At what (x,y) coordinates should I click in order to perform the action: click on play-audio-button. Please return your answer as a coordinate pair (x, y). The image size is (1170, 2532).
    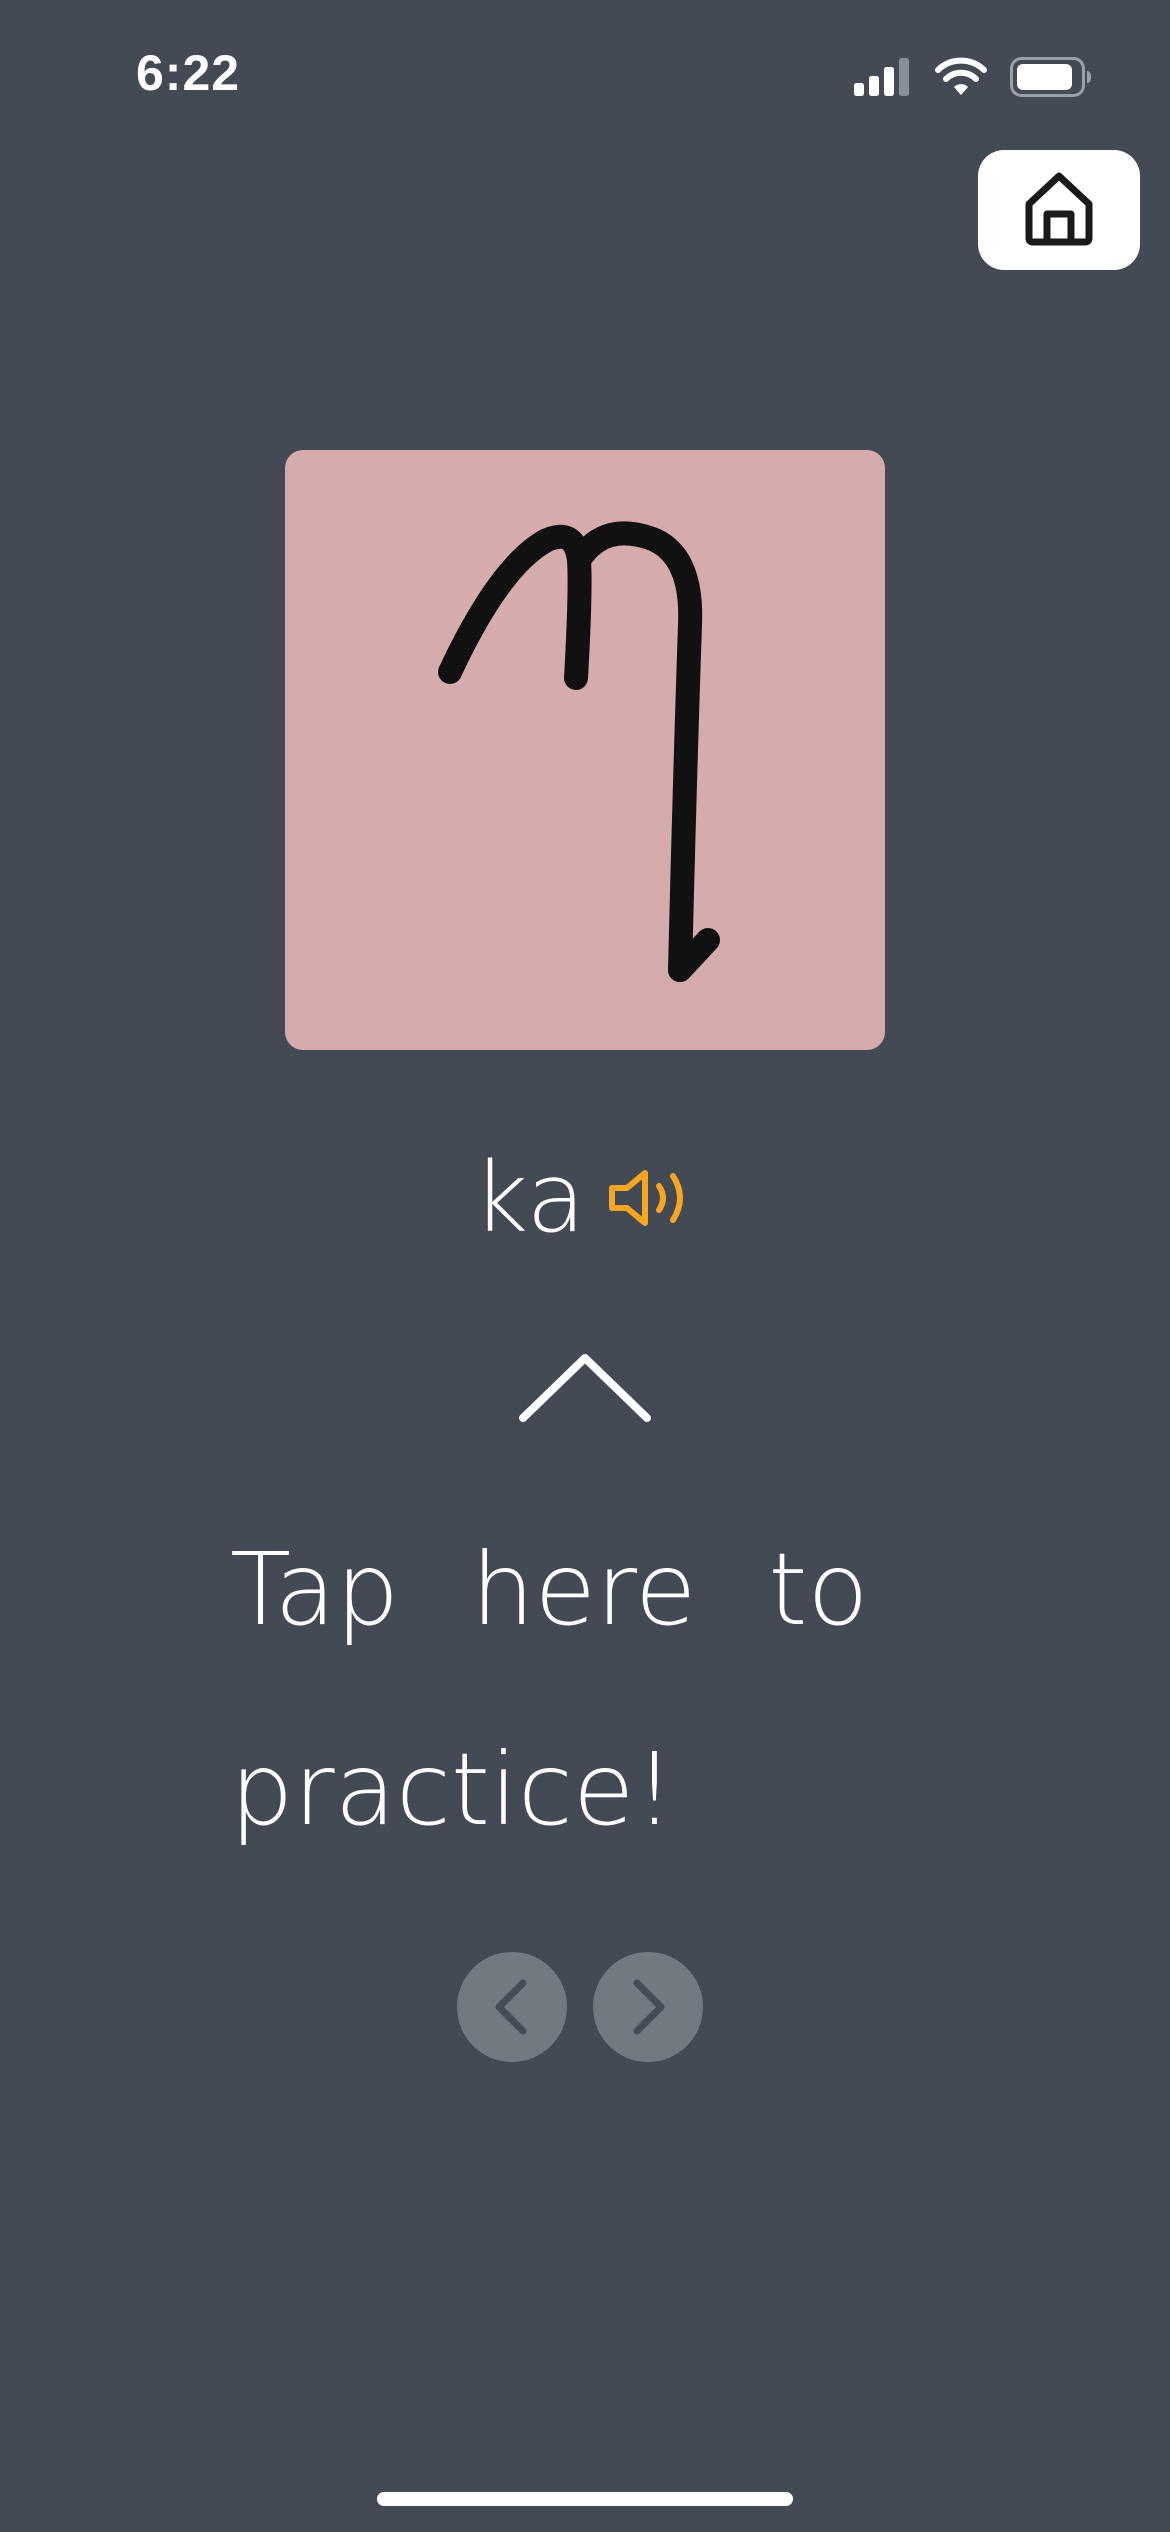
    Looking at the image, I should click on (652, 1198).